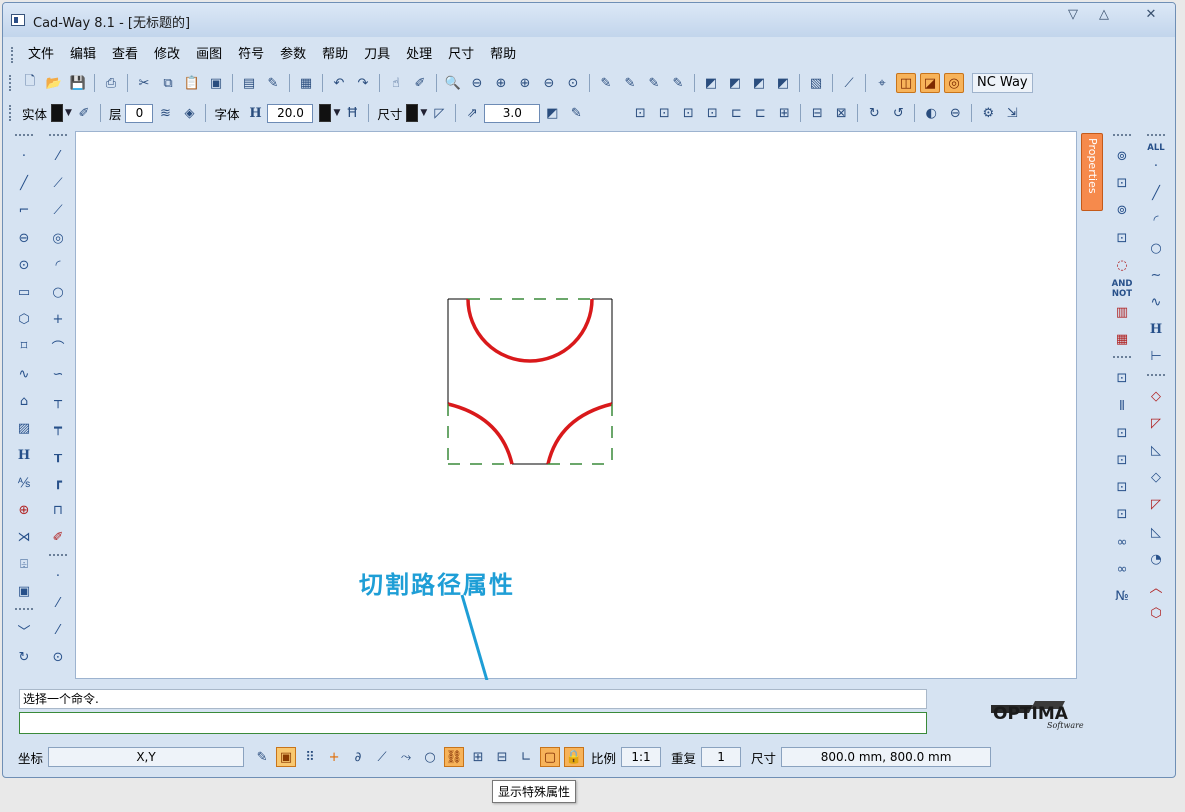 This screenshot has height=812, width=1185. I want to click on and-select: AND, so click(1122, 284).